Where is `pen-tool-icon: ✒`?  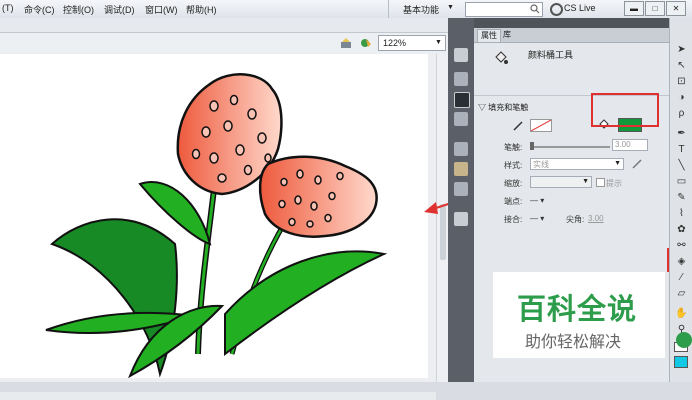 pen-tool-icon: ✒ is located at coordinates (681, 133).